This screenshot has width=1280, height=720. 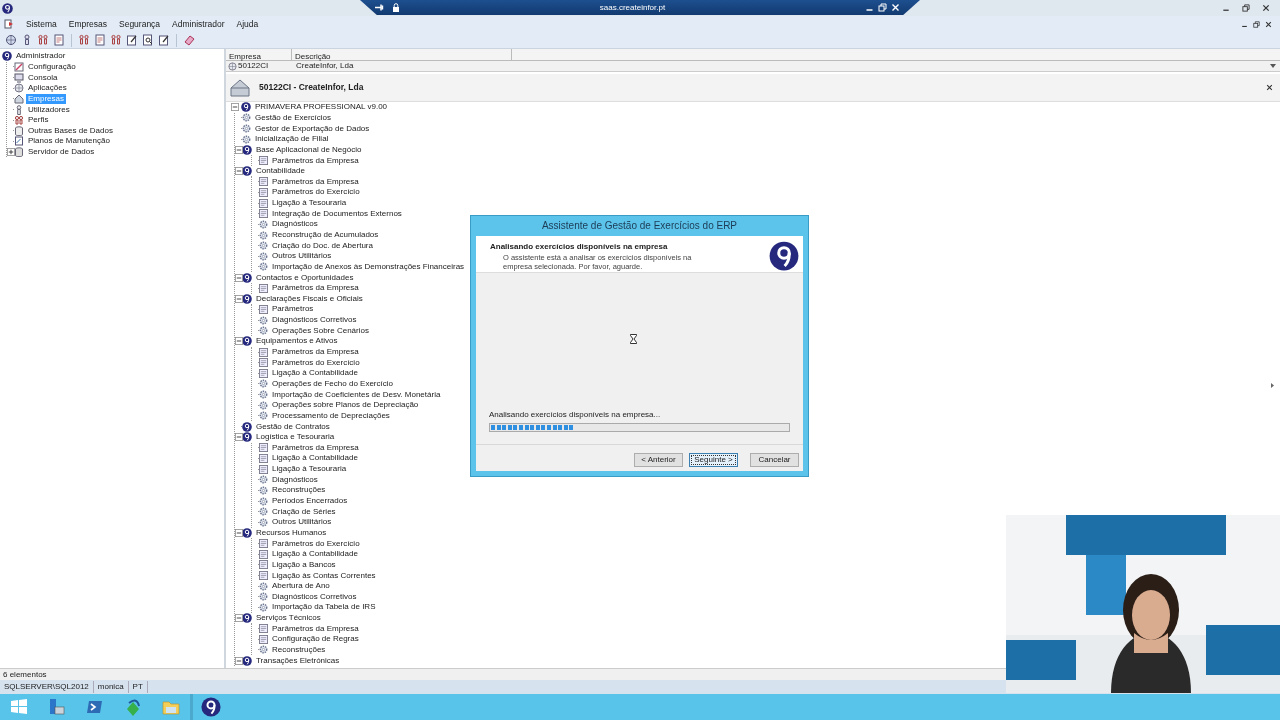 I want to click on menu-item: Administrador, so click(x=198, y=24).